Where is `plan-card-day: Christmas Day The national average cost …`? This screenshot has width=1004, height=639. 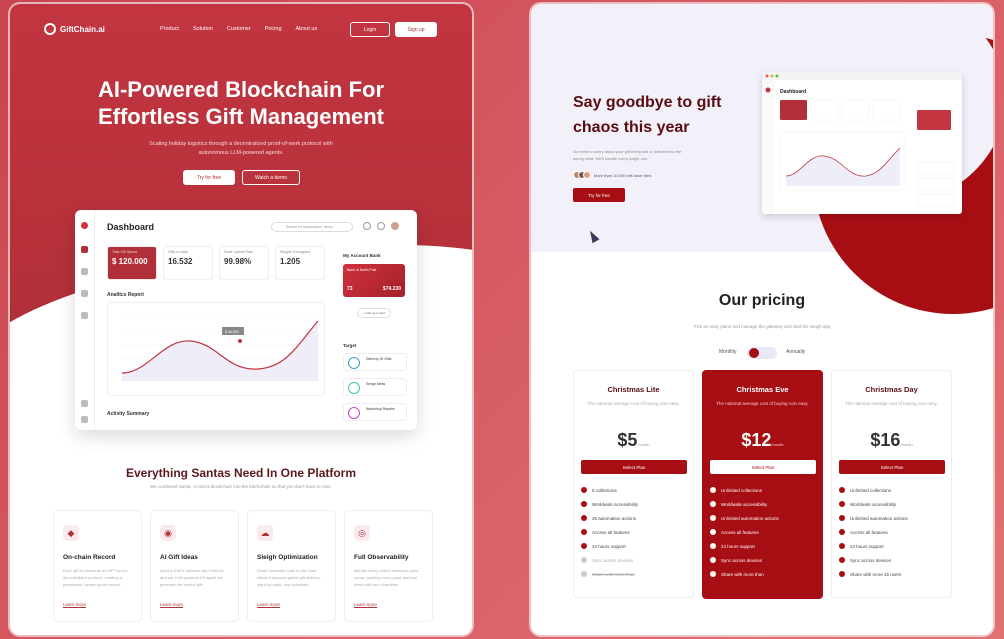
plan-card-day: Christmas Day The national average cost … is located at coordinates (891, 484).